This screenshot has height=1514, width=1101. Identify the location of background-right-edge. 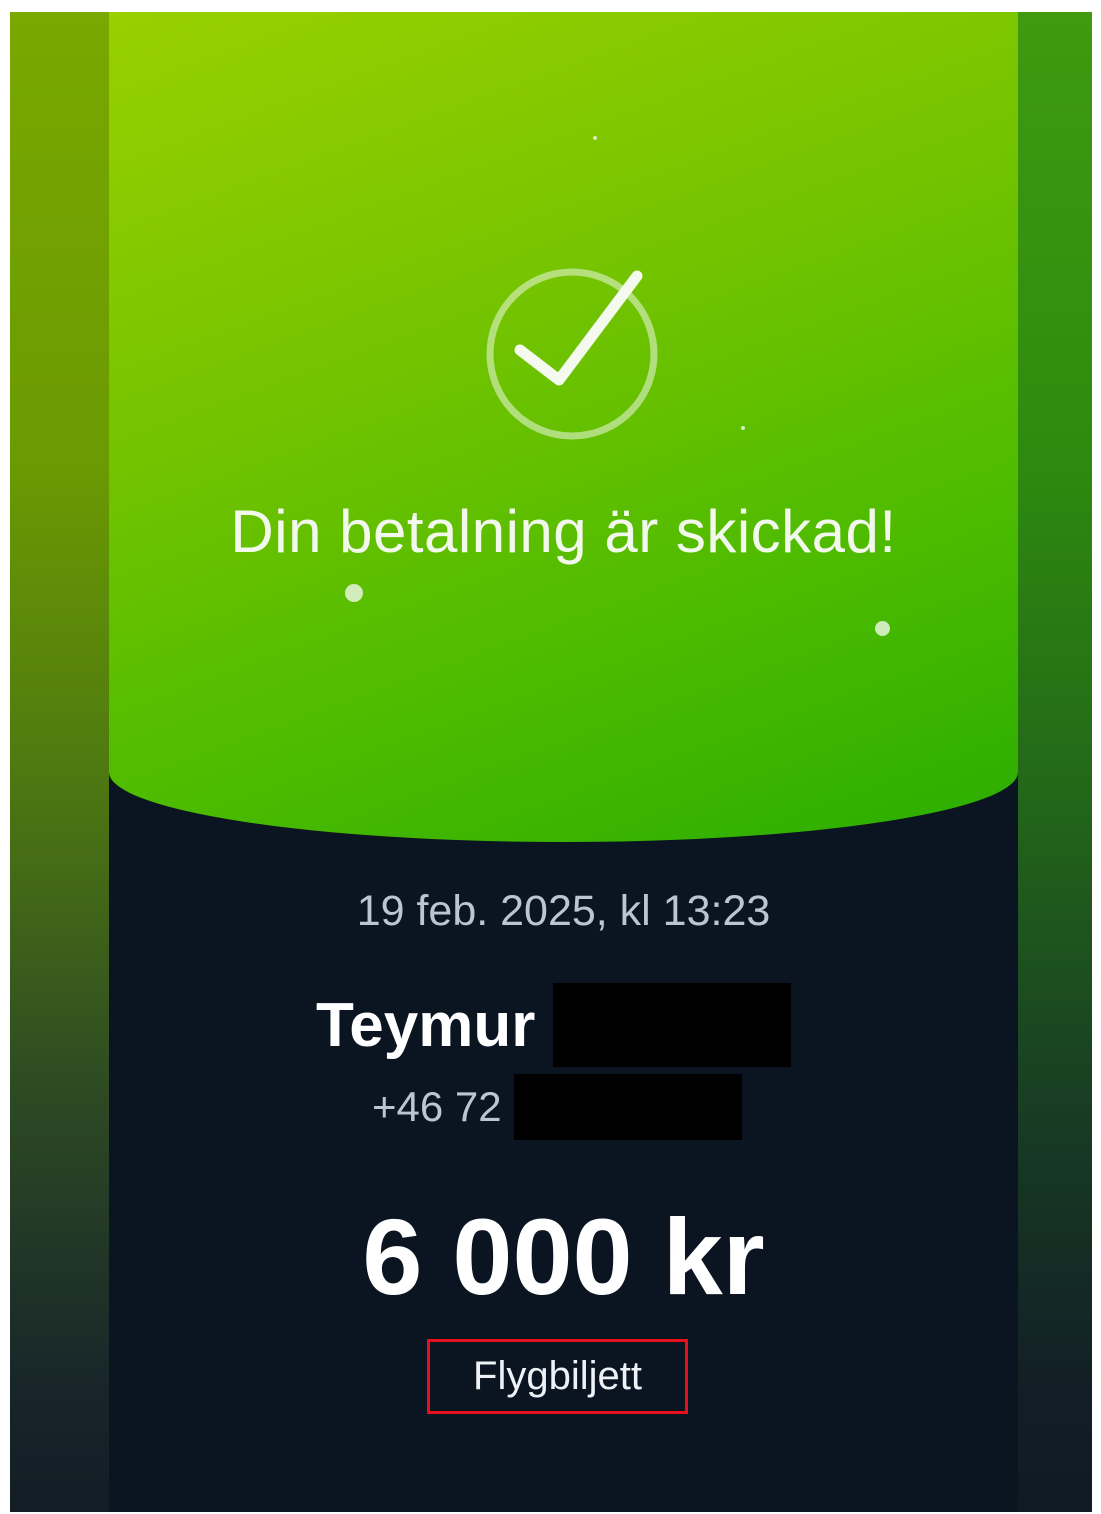
(1050, 762).